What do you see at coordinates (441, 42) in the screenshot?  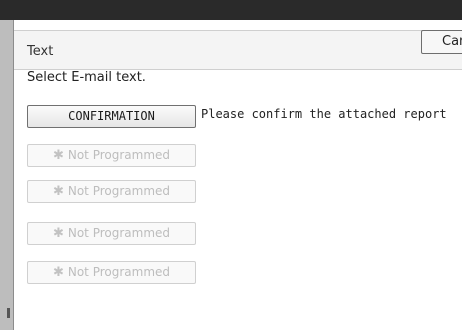 I see `cancel-button: Cancel` at bounding box center [441, 42].